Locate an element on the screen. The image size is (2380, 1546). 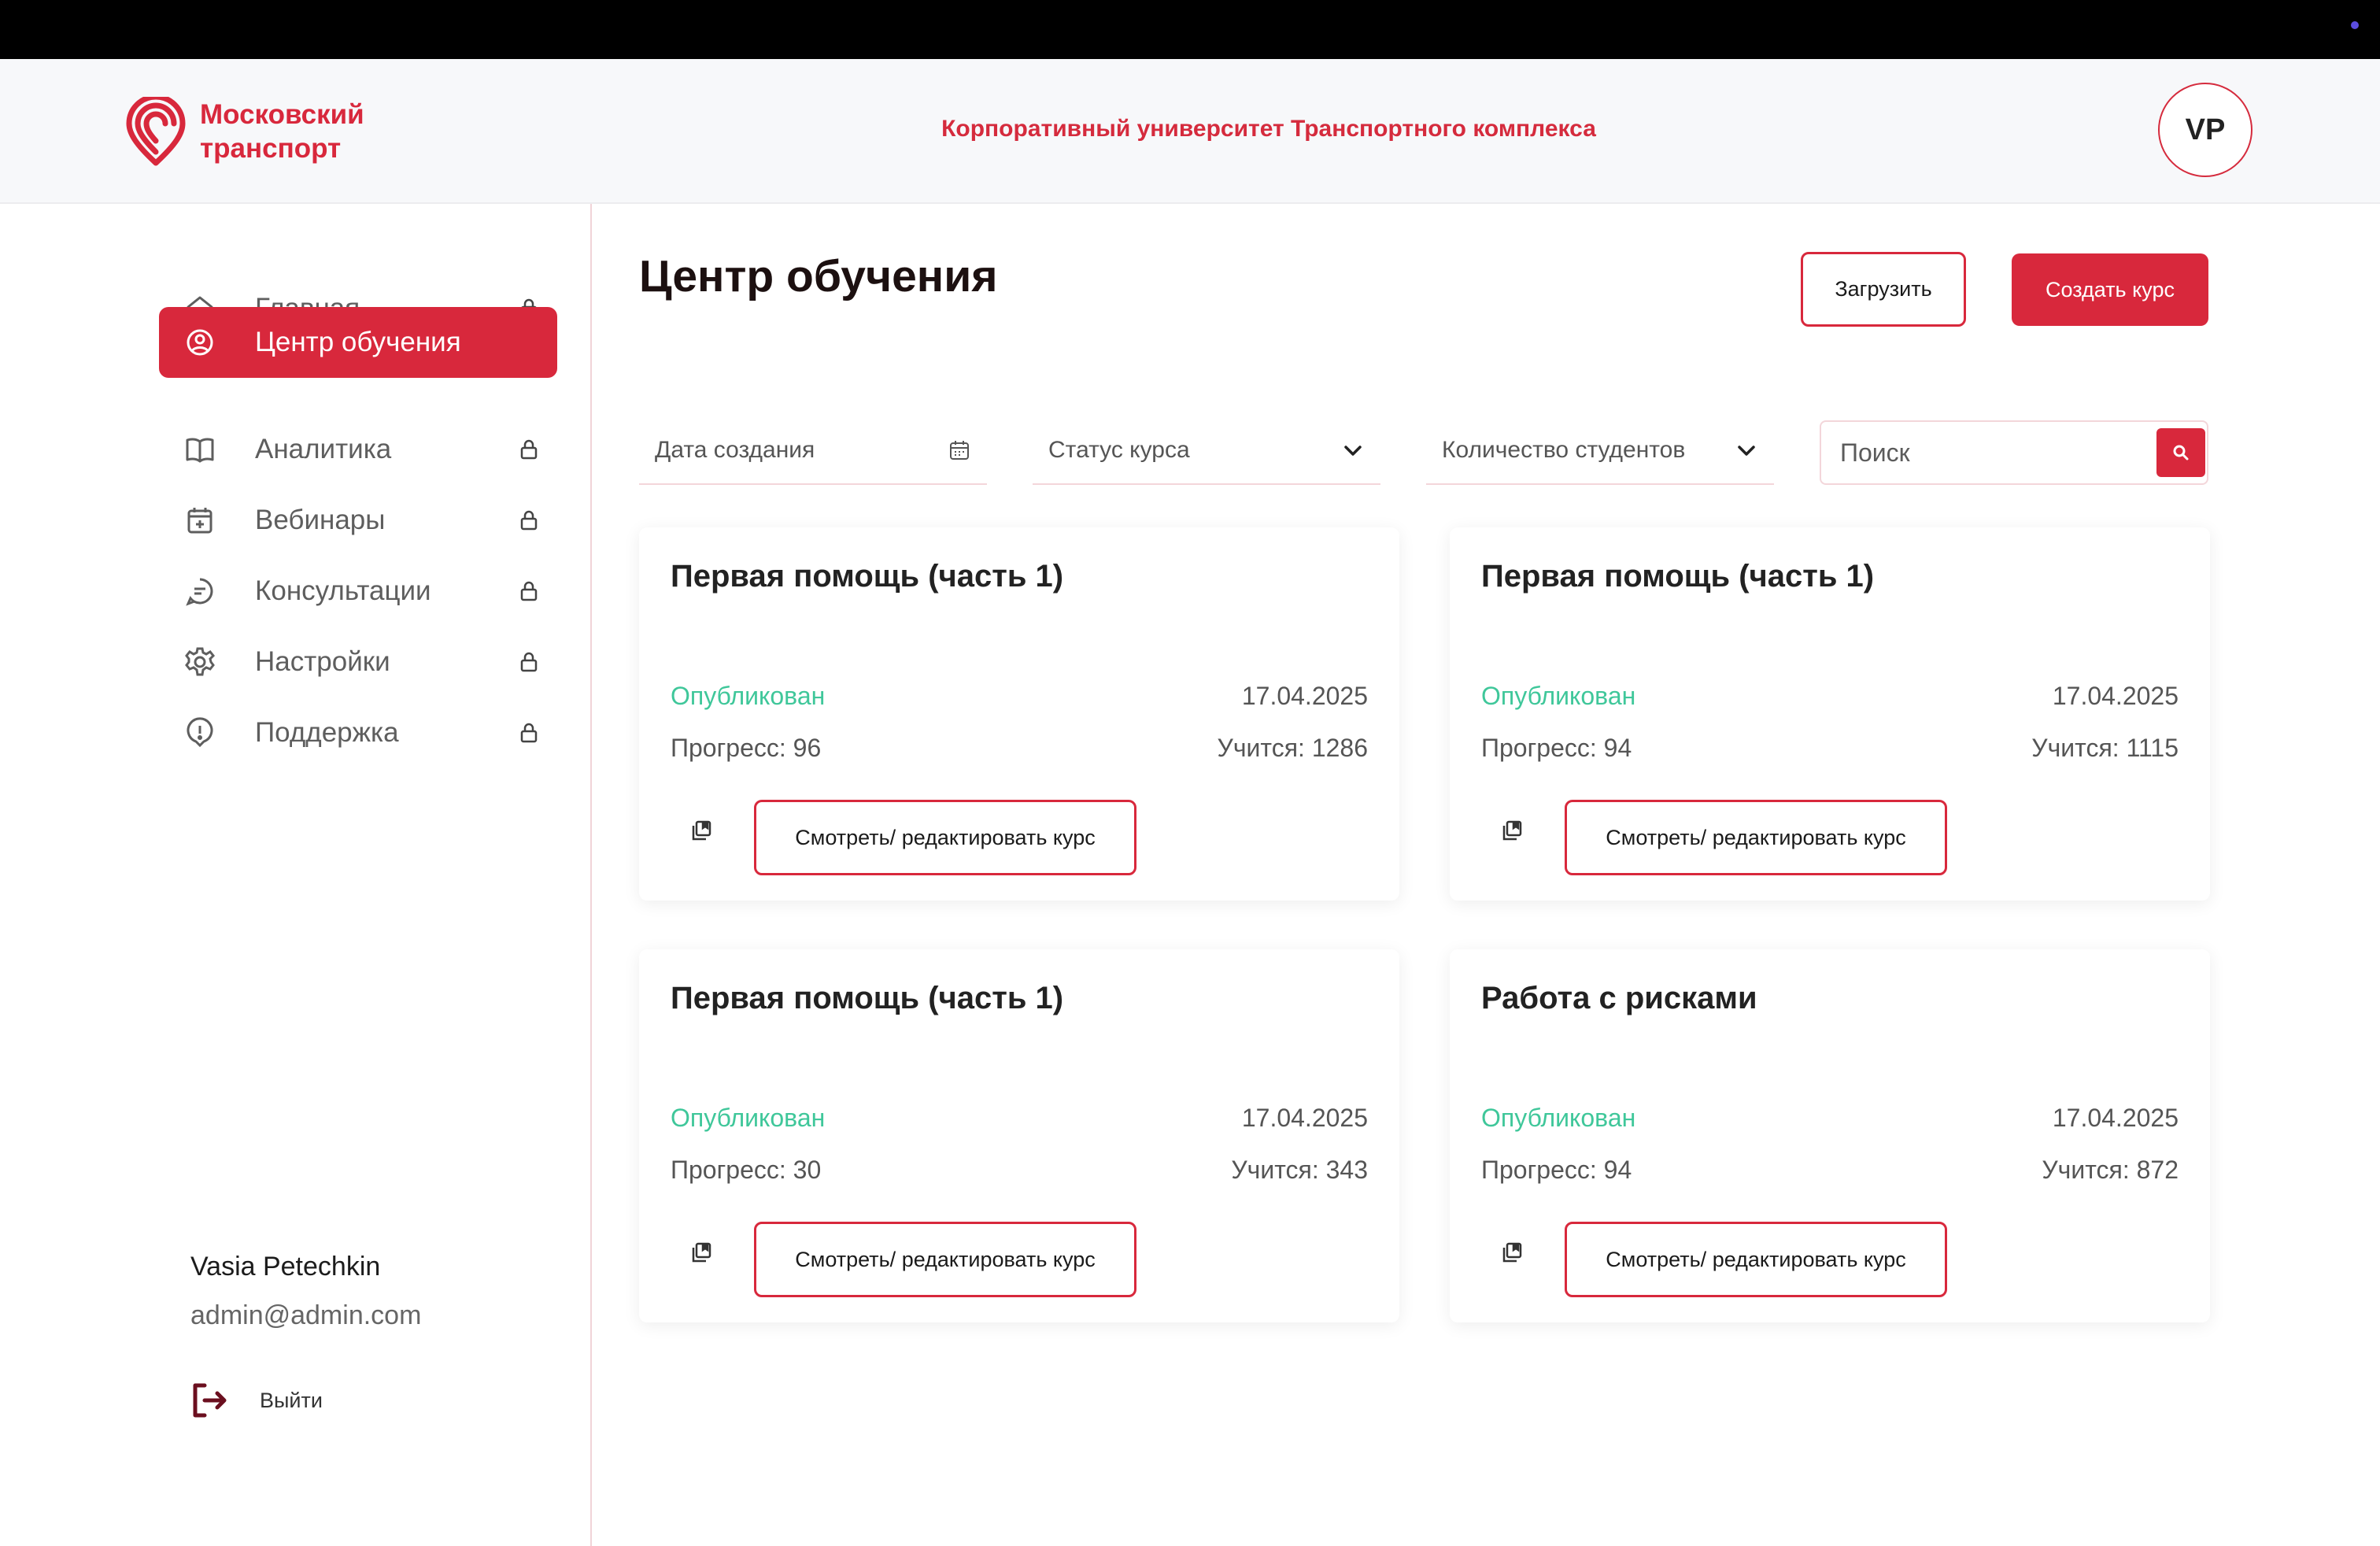
date-created-filter: Дата создания is located at coordinates (813, 451).